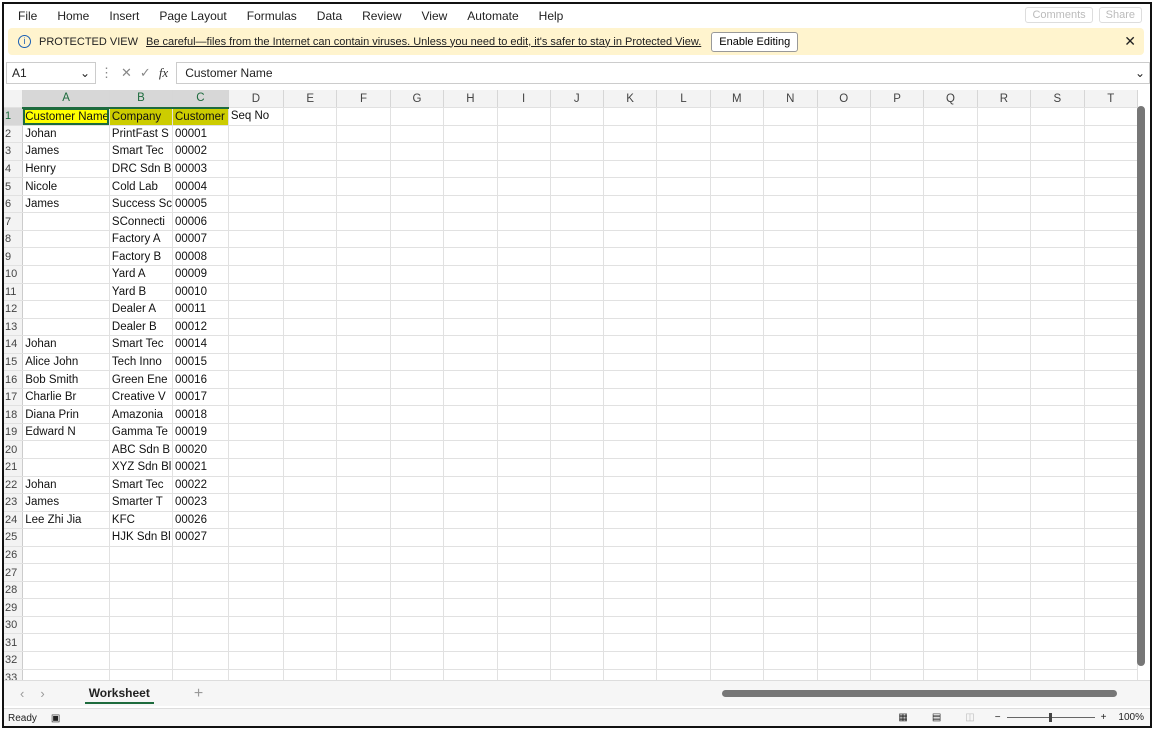  What do you see at coordinates (470, 520) in the screenshot?
I see `cell-H24` at bounding box center [470, 520].